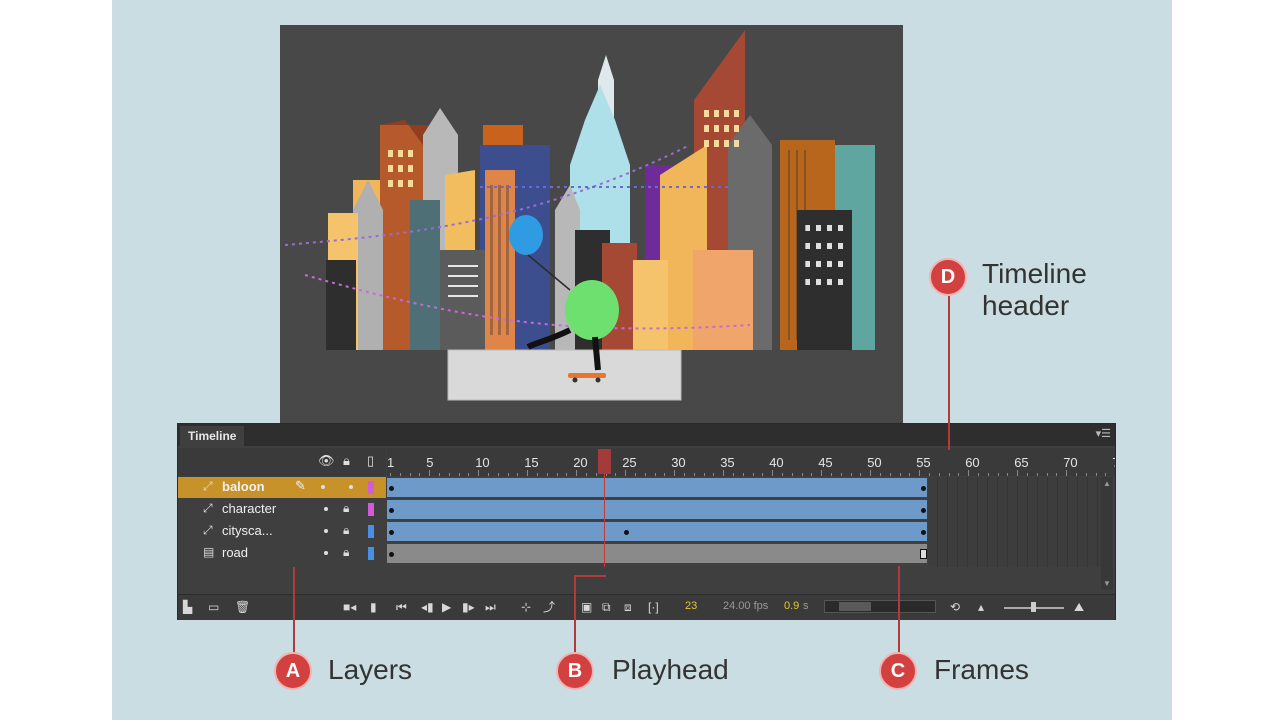 This screenshot has height=720, width=1280. I want to click on end-frame, so click(923, 554).